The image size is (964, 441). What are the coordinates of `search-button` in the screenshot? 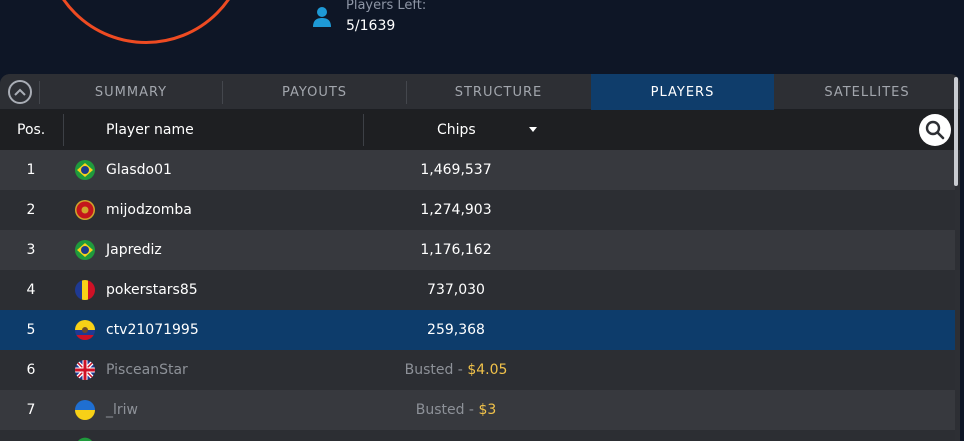 It's located at (935, 130).